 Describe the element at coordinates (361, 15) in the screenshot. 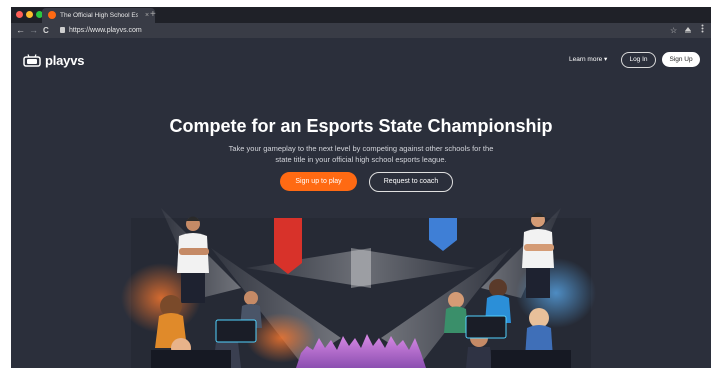

I see `tab-bar: The Official High School Espor × +` at that location.